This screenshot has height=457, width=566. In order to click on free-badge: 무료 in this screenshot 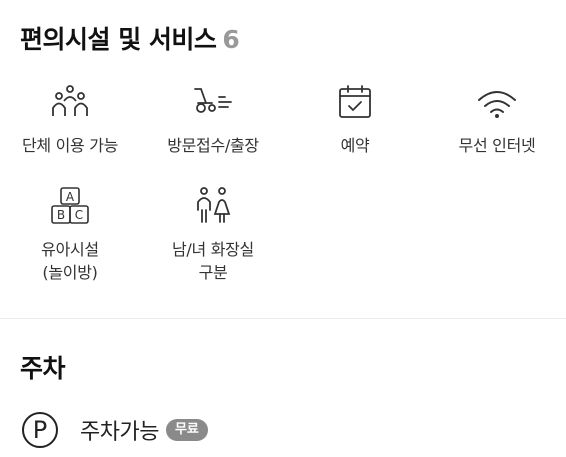, I will do `click(186, 430)`.